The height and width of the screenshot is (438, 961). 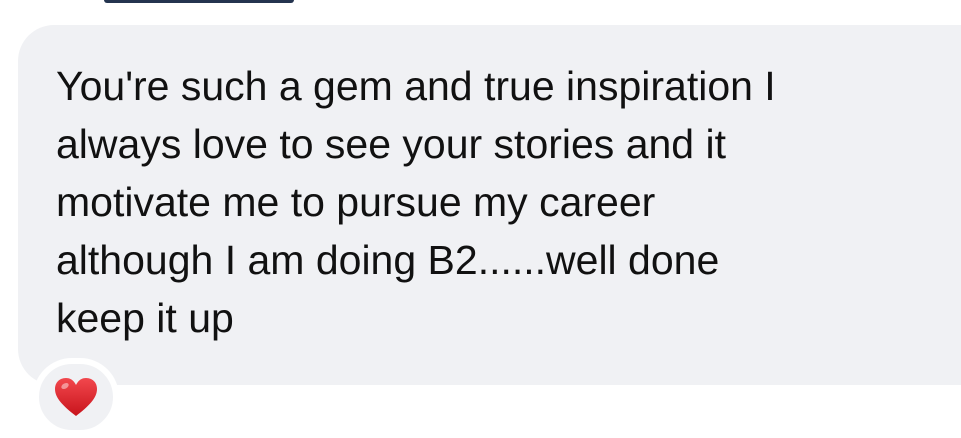 What do you see at coordinates (356, 202) in the screenshot?
I see `message-line: motivate me to pursue my career` at bounding box center [356, 202].